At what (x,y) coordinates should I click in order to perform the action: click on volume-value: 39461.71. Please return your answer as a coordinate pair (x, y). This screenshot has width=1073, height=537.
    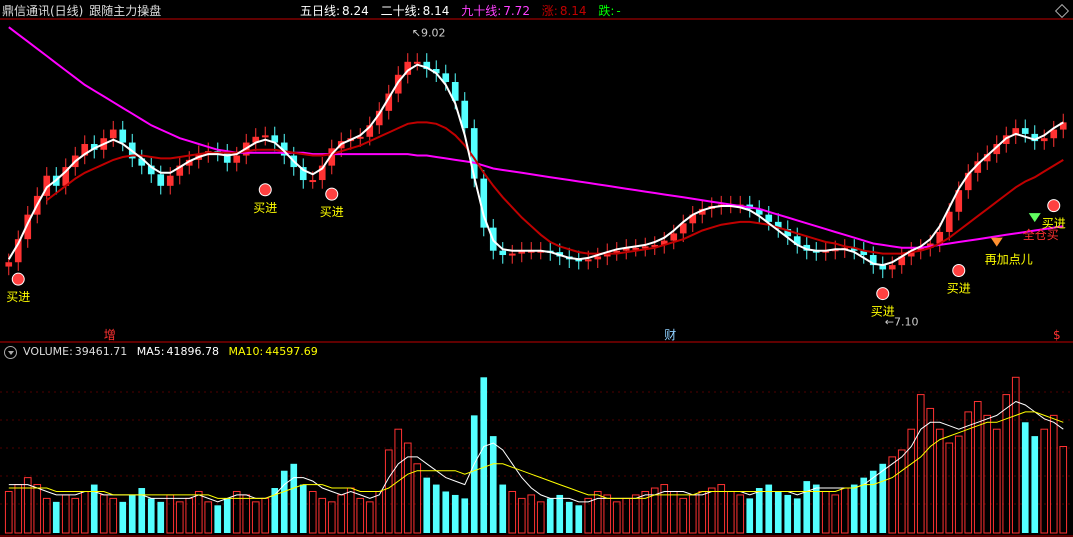
    Looking at the image, I should click on (101, 351).